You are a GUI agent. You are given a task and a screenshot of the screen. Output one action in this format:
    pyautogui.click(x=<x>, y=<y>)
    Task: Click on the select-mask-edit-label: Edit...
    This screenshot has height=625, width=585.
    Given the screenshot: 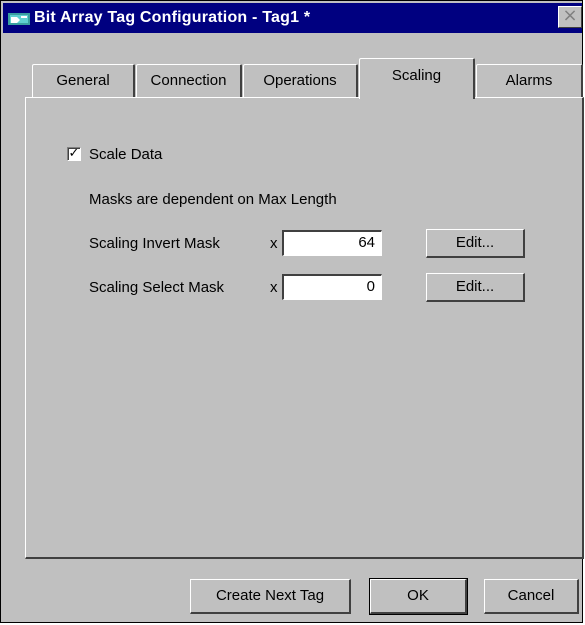 What is the action you would take?
    pyautogui.click(x=475, y=286)
    